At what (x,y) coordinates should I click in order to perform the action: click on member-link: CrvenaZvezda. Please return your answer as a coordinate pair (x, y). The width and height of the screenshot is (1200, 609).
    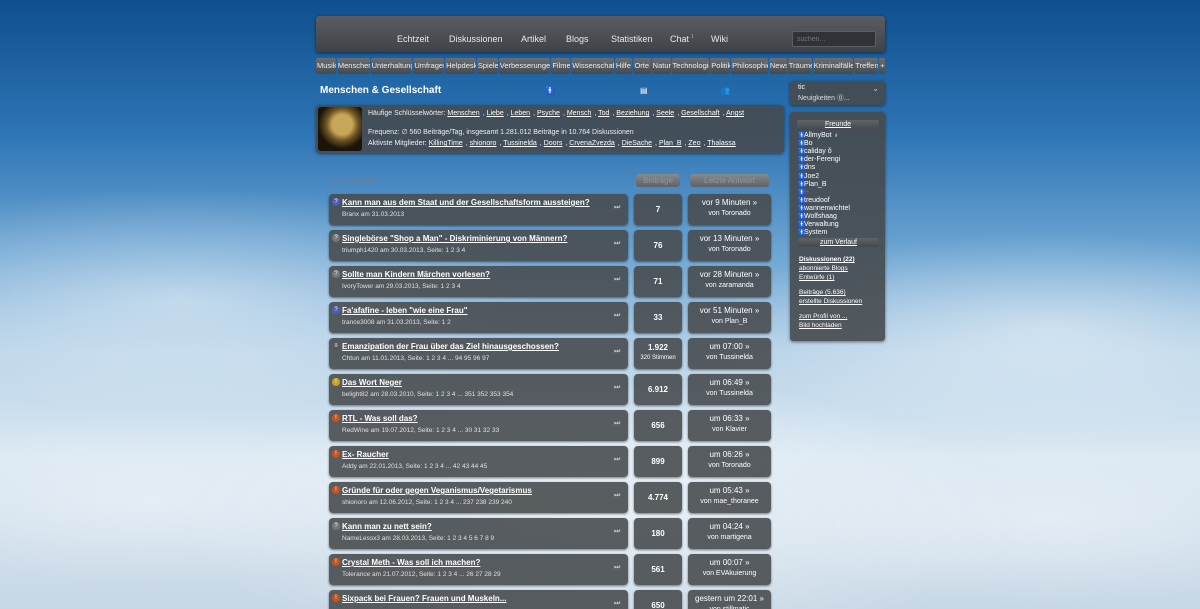
    Looking at the image, I should click on (592, 143).